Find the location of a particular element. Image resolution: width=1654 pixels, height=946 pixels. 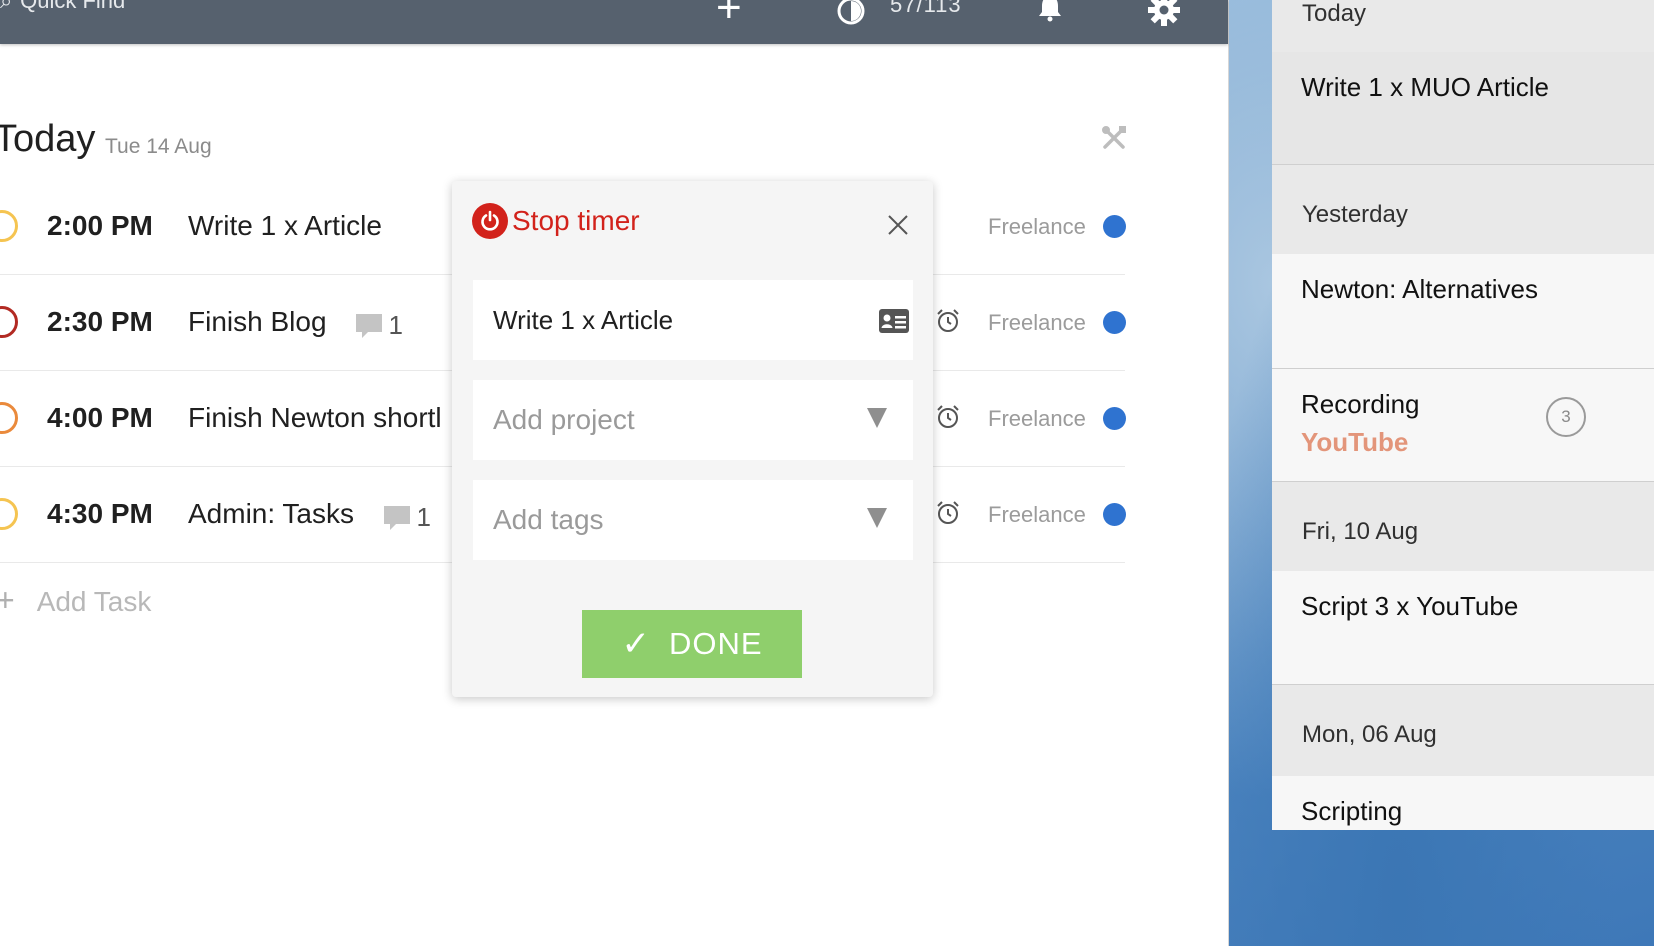

section-header: Today is located at coordinates (1463, 26).